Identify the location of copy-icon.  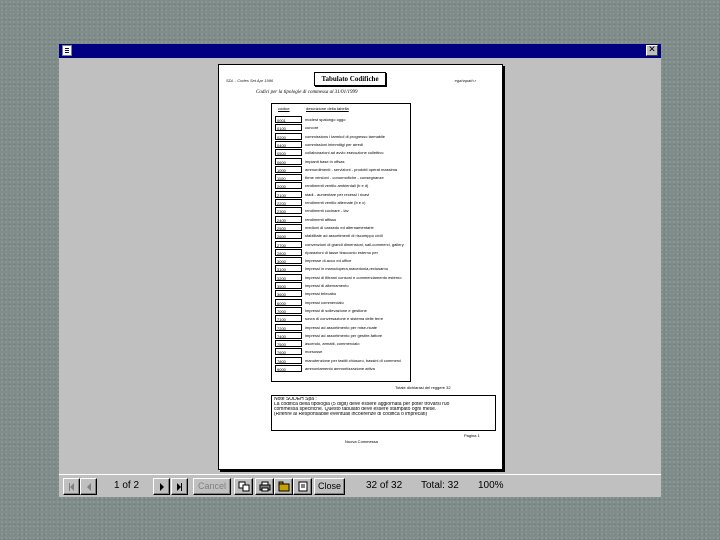
(243, 486).